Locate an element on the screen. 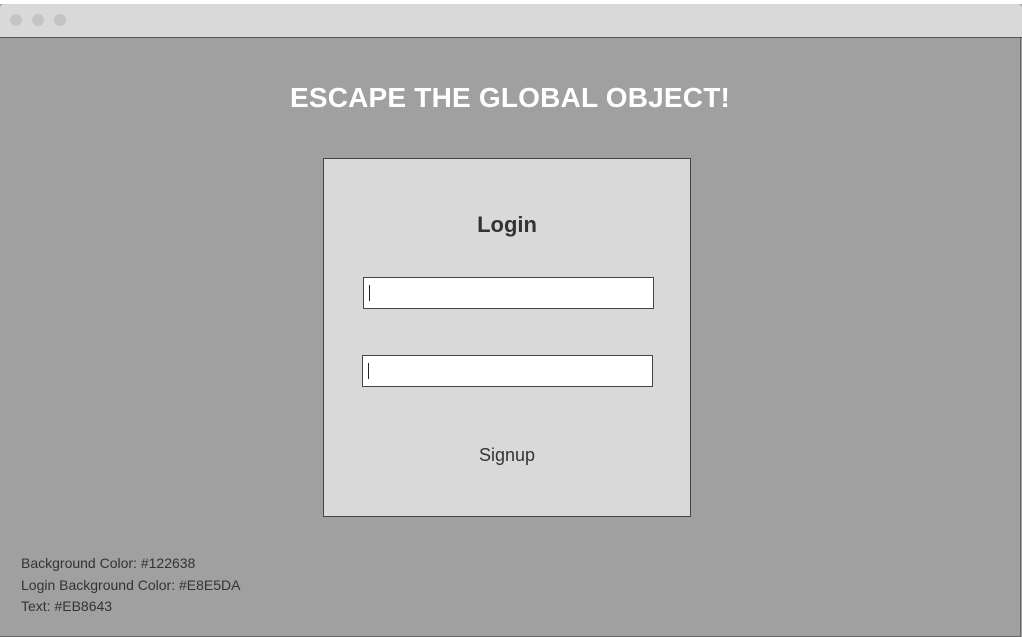  login-heading: Login is located at coordinates (507, 224).